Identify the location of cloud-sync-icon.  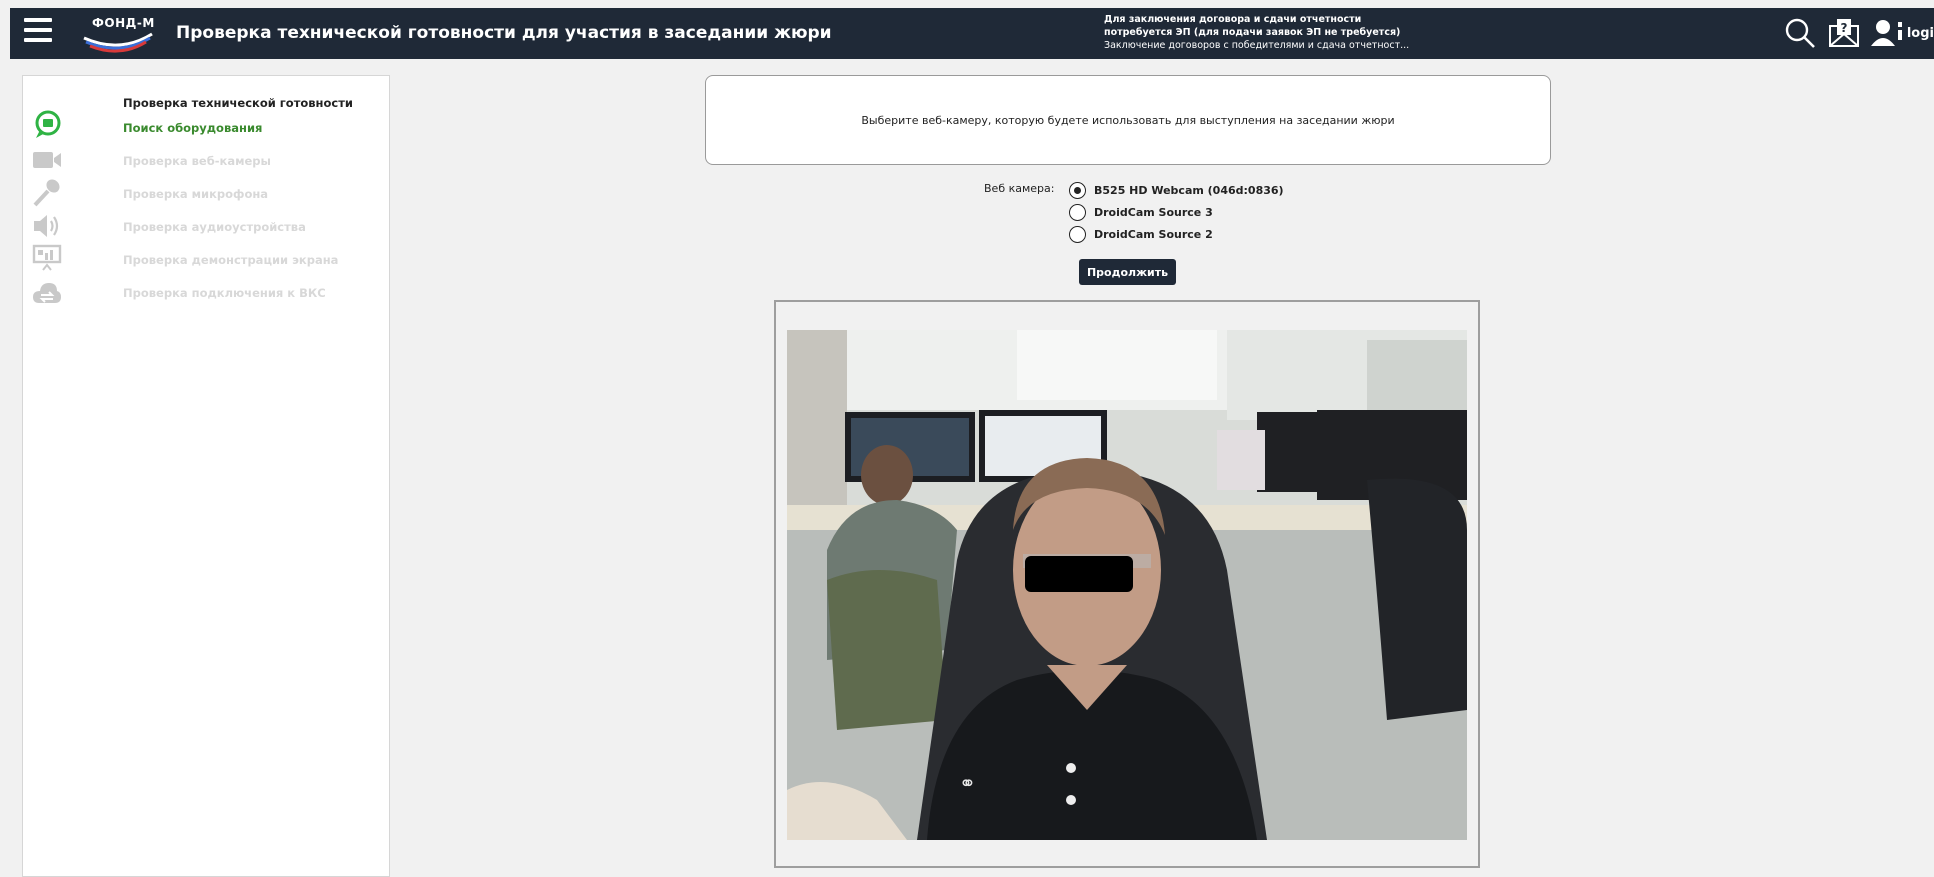
(47, 292).